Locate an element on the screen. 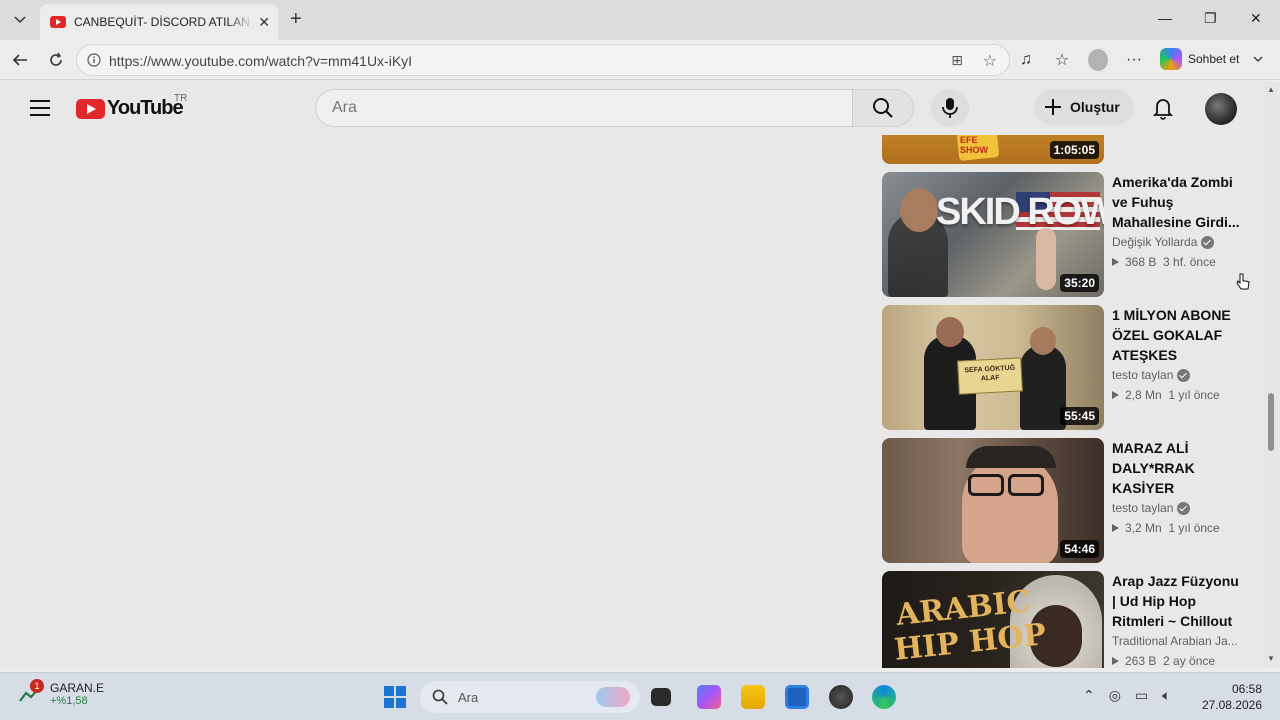 The width and height of the screenshot is (1280, 720). microsoft-store-icon is located at coordinates (797, 697).